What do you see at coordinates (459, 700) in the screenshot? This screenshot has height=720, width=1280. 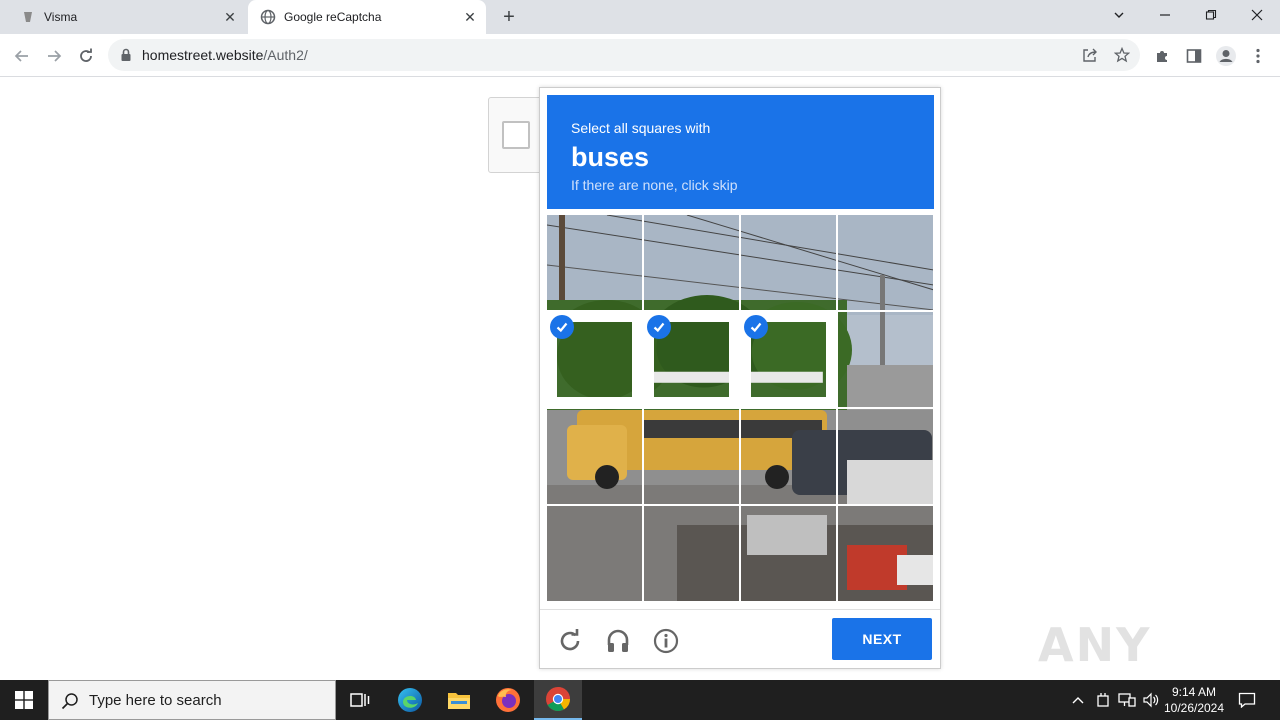 I see `file-explorer-icon` at bounding box center [459, 700].